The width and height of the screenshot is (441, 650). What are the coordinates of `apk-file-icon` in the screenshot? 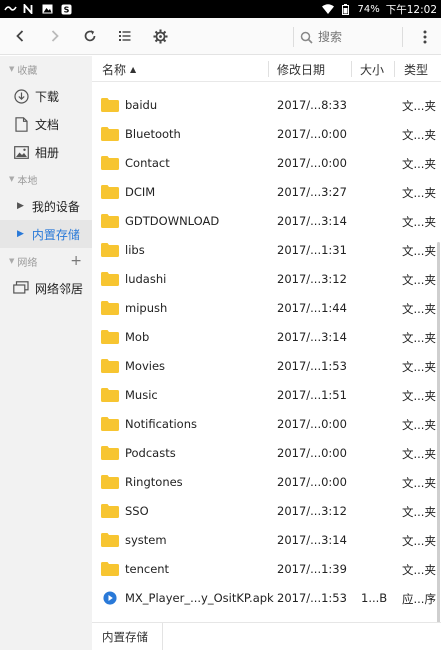 It's located at (110, 598).